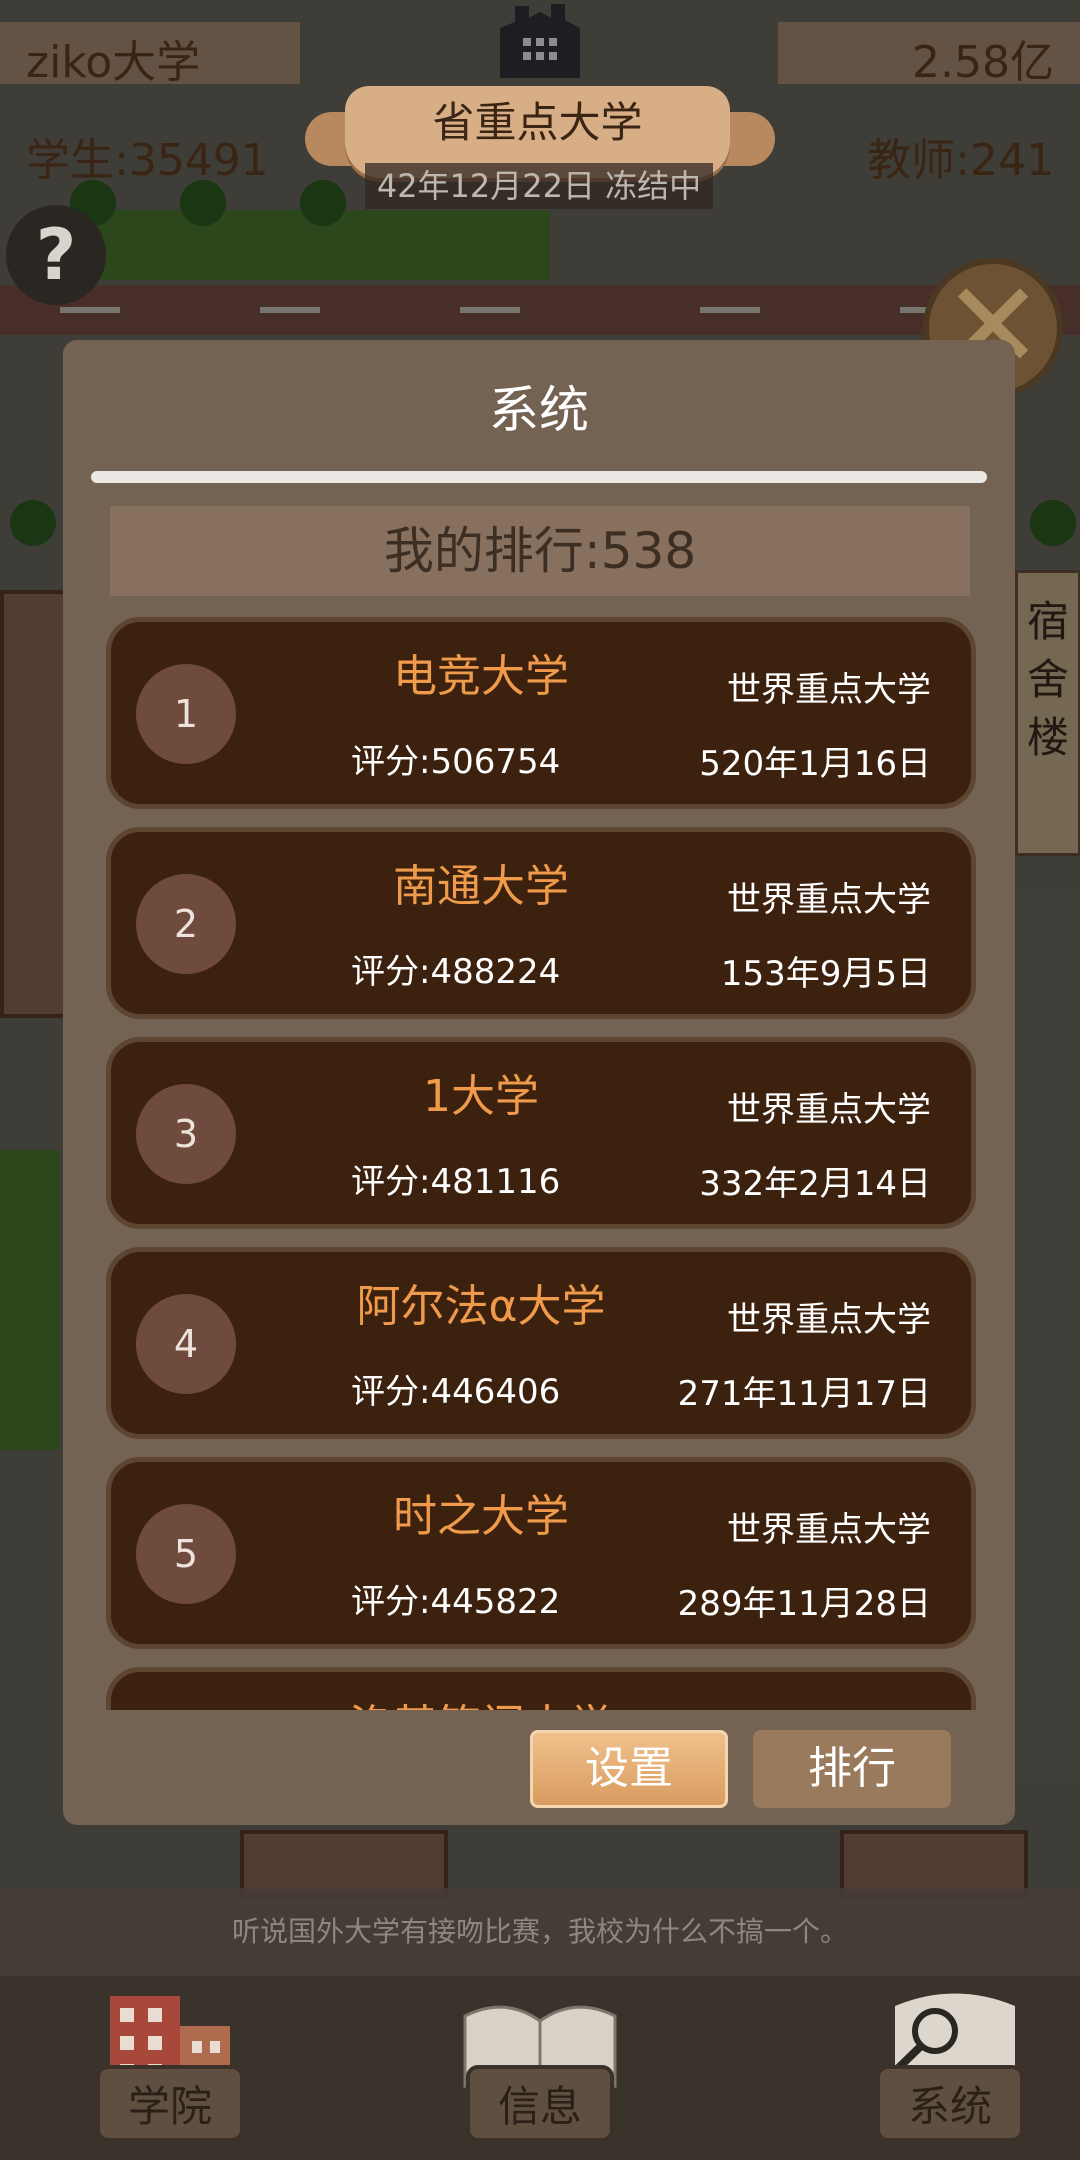  Describe the element at coordinates (539, 186) in the screenshot. I see `game-date: 42年12月22日 冻结中` at that location.